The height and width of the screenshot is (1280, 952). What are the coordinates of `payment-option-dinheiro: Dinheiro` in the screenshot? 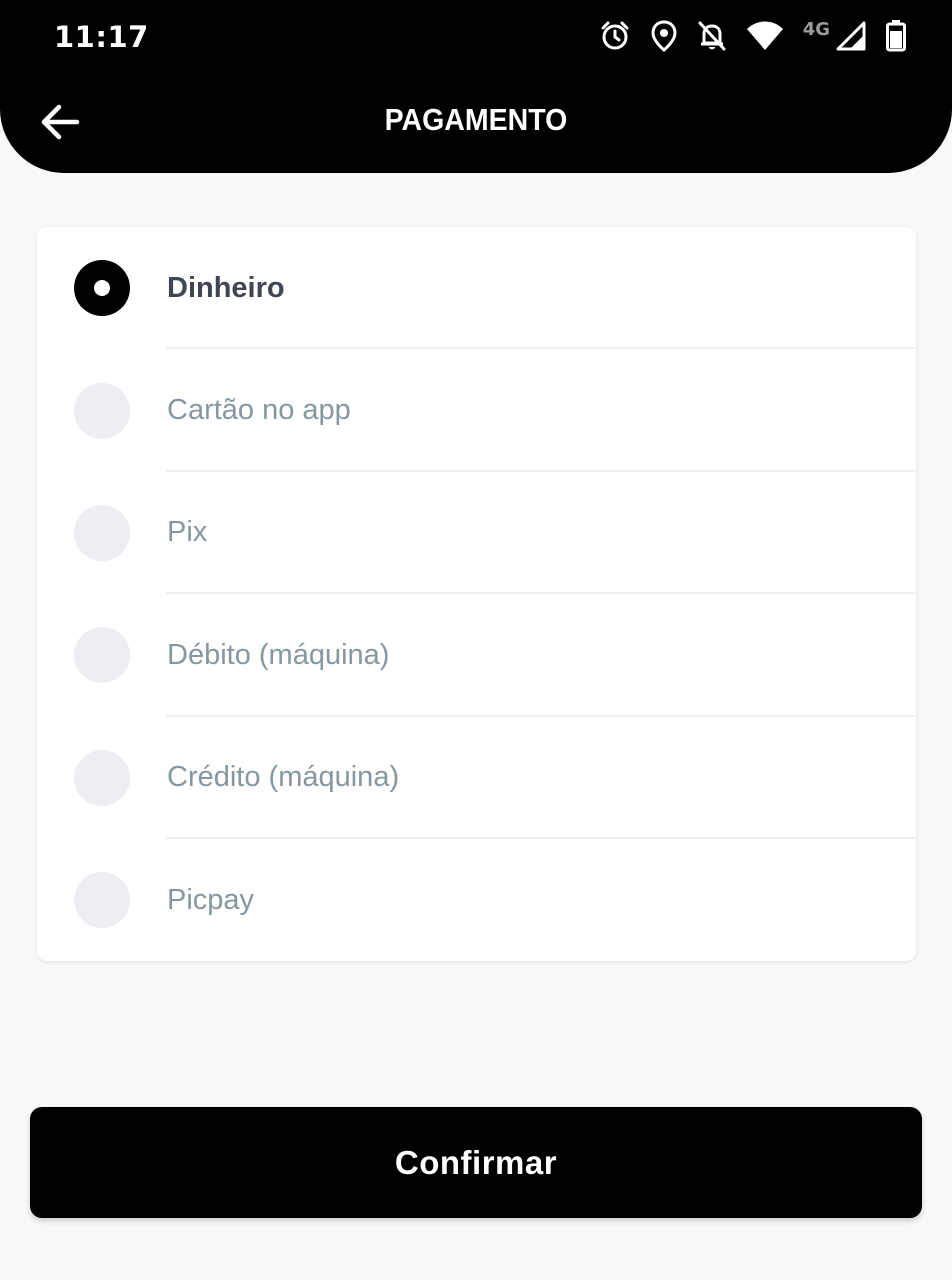 It's located at (476, 288).